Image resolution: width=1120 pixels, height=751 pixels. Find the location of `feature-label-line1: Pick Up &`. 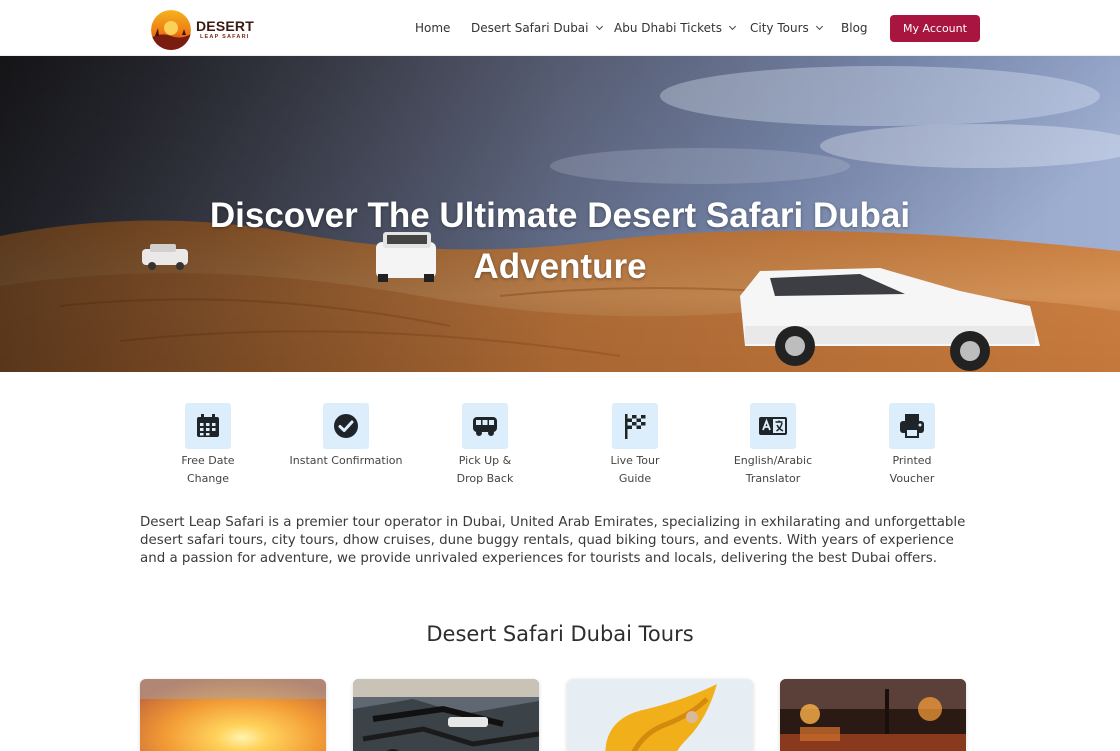

feature-label-line1: Pick Up & is located at coordinates (485, 460).